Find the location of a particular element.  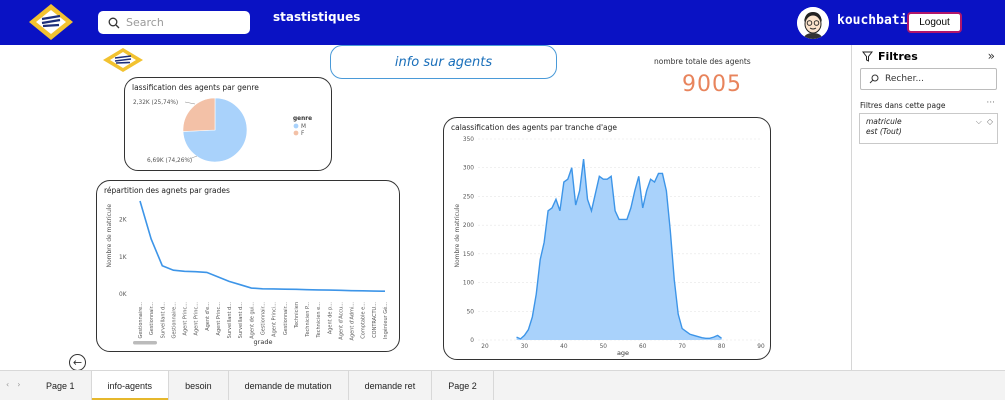

info-title-card: info sur agents is located at coordinates (443, 62).